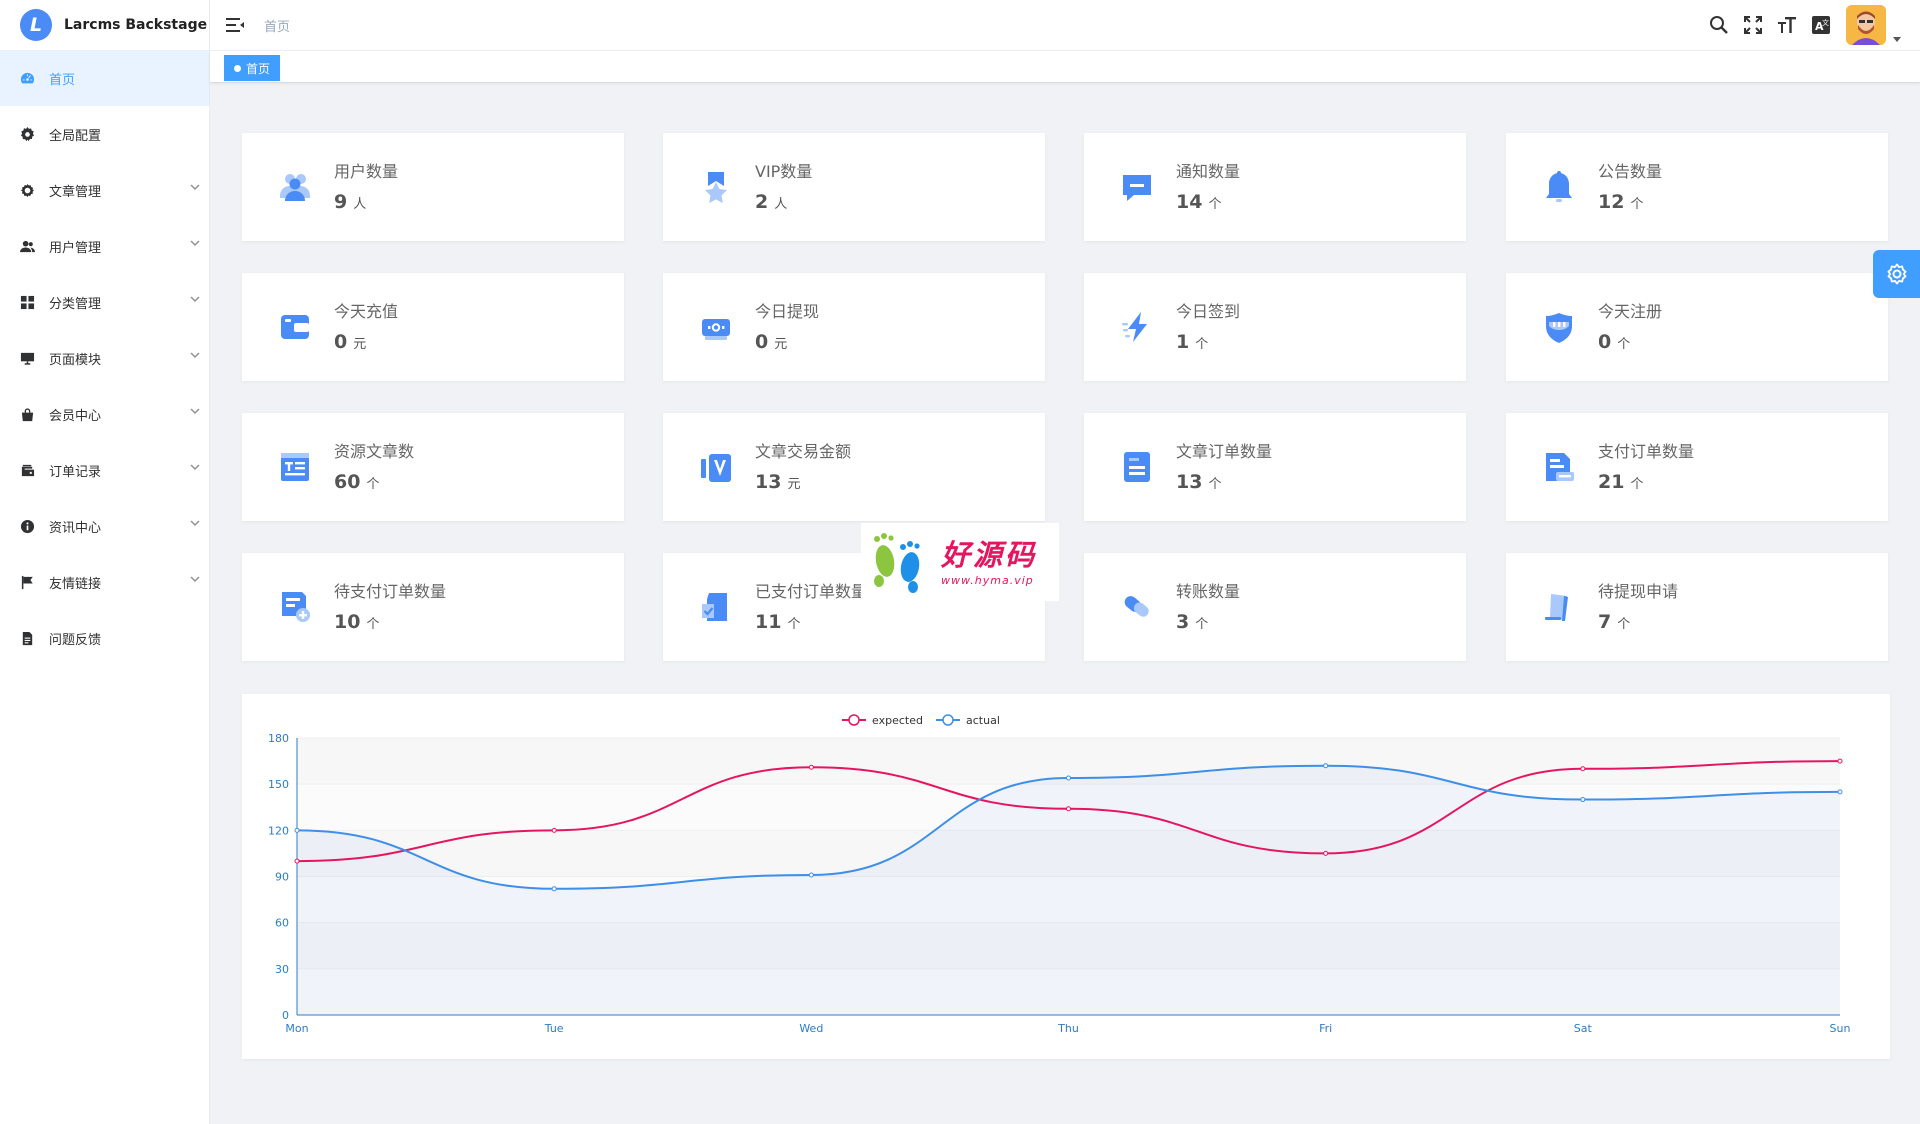 Image resolution: width=1920 pixels, height=1124 pixels. I want to click on x-tick-label: Tue, so click(554, 1028).